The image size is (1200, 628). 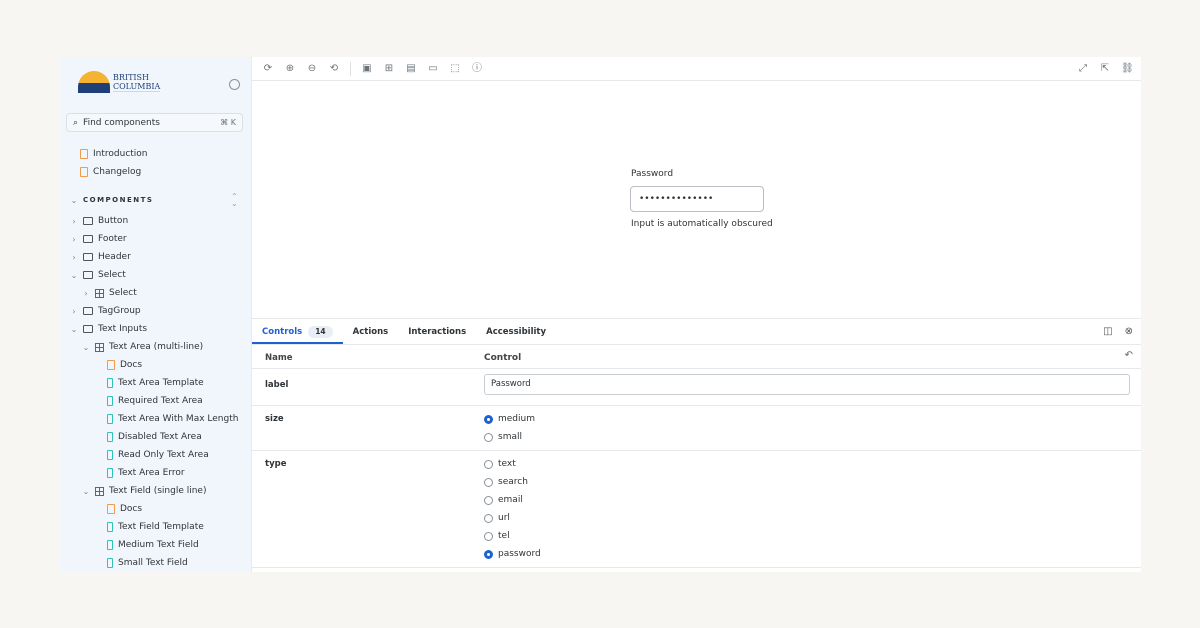 I want to click on radio-option-url: url, so click(x=512, y=518).